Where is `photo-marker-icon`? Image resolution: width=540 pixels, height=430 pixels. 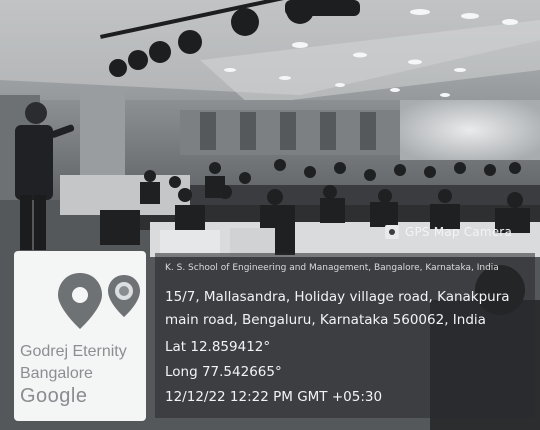 photo-marker-icon is located at coordinates (124, 296).